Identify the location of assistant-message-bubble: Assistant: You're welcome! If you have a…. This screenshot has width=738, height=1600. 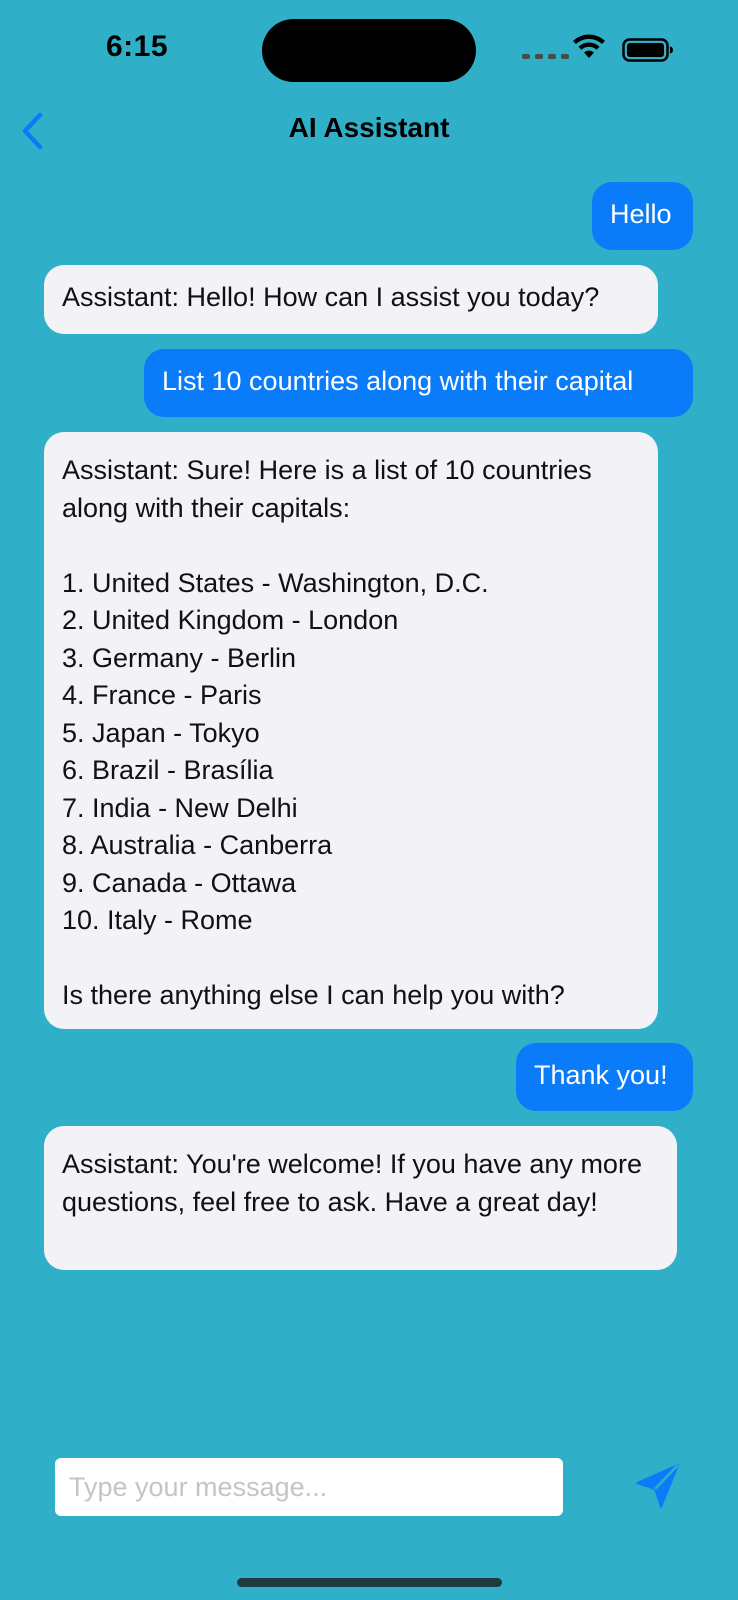
(360, 1198).